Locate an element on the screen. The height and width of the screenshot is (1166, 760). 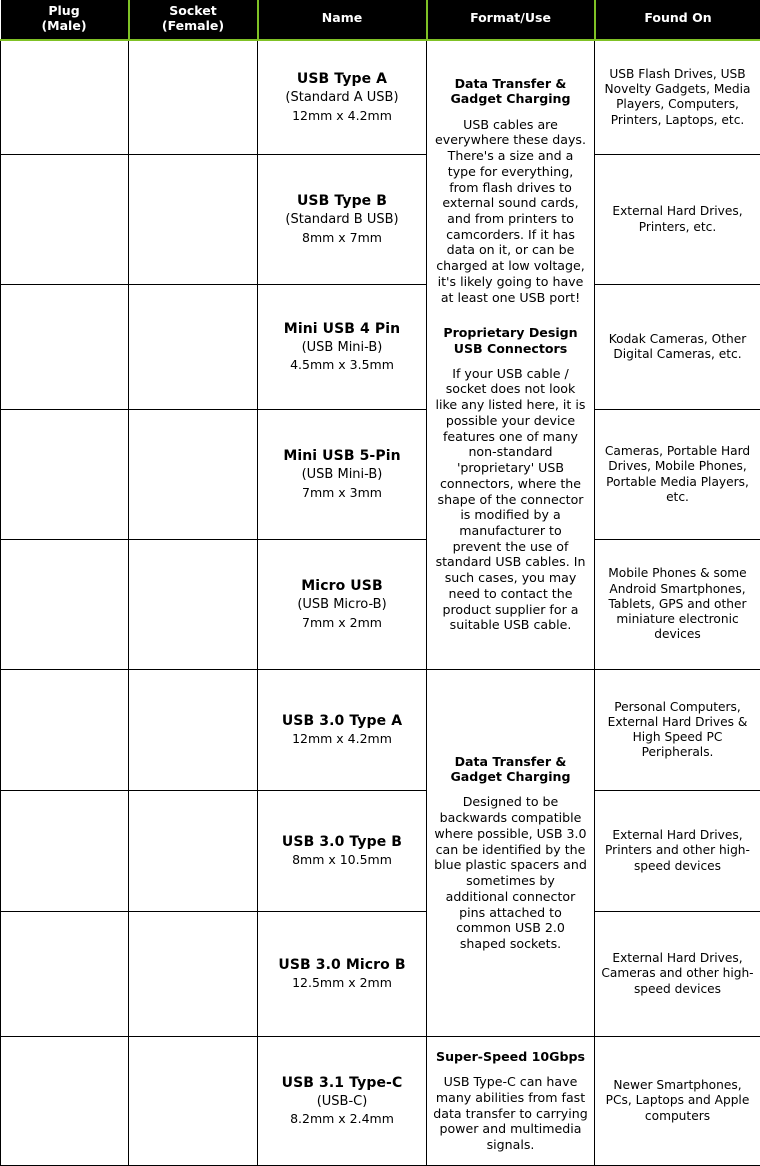
format-use-heading: Data Transfer & Gadget Charging is located at coordinates (510, 769).